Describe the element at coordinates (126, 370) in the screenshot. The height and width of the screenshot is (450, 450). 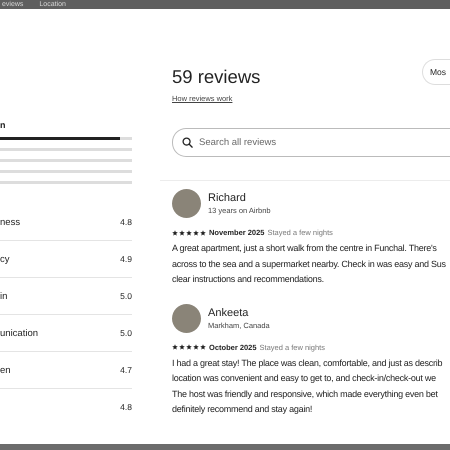
I see `category-score: 4.7` at that location.